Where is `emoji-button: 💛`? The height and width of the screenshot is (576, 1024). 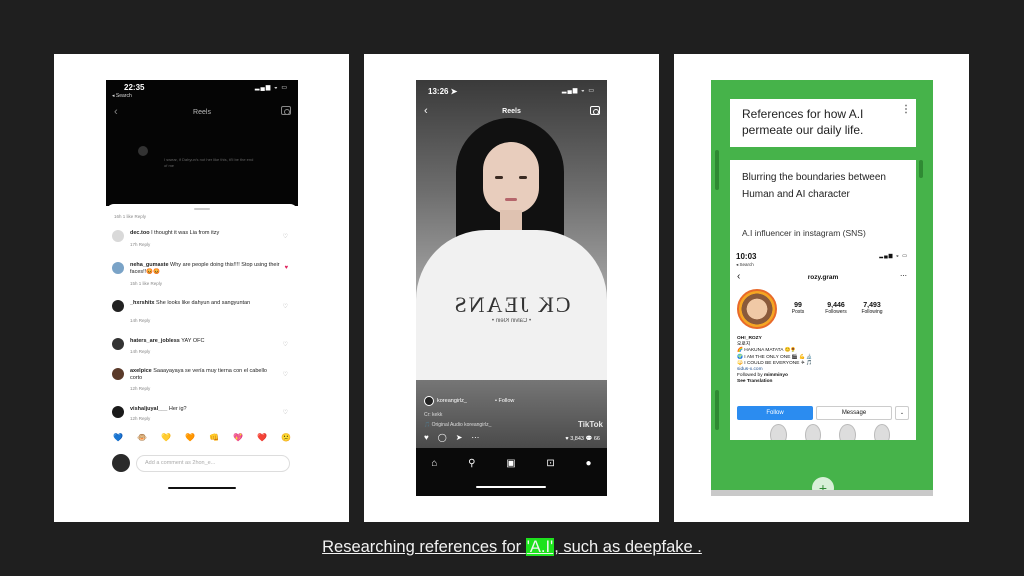
emoji-button: 💛 is located at coordinates (166, 437).